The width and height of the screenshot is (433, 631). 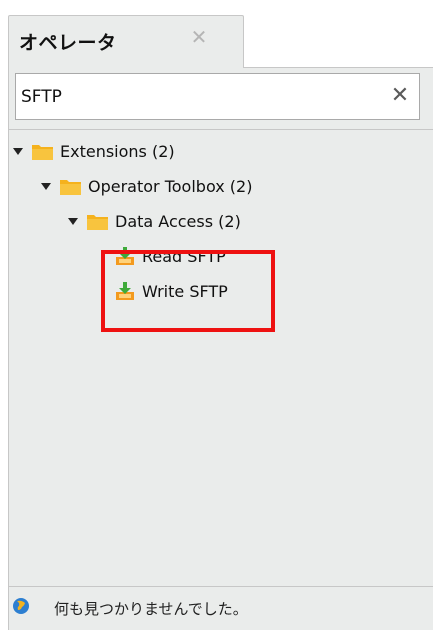 I want to click on search-box: ✕, so click(x=217, y=96).